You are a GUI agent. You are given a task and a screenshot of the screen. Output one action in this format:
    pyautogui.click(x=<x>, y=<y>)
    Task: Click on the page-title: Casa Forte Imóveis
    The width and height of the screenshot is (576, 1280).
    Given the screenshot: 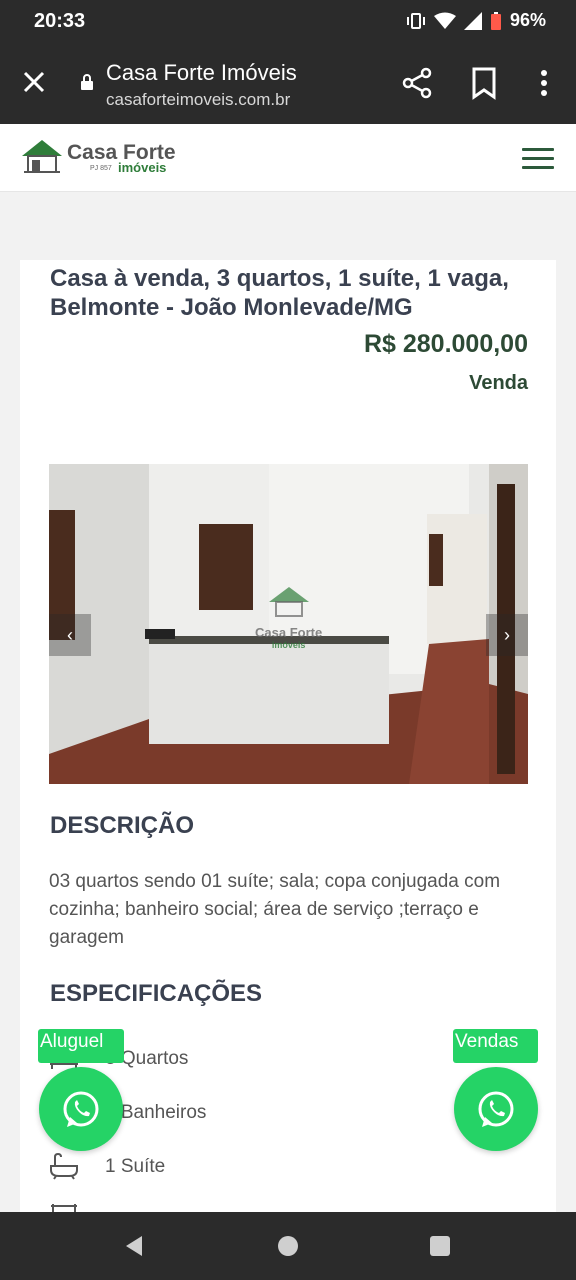 What is the action you would take?
    pyautogui.click(x=201, y=72)
    